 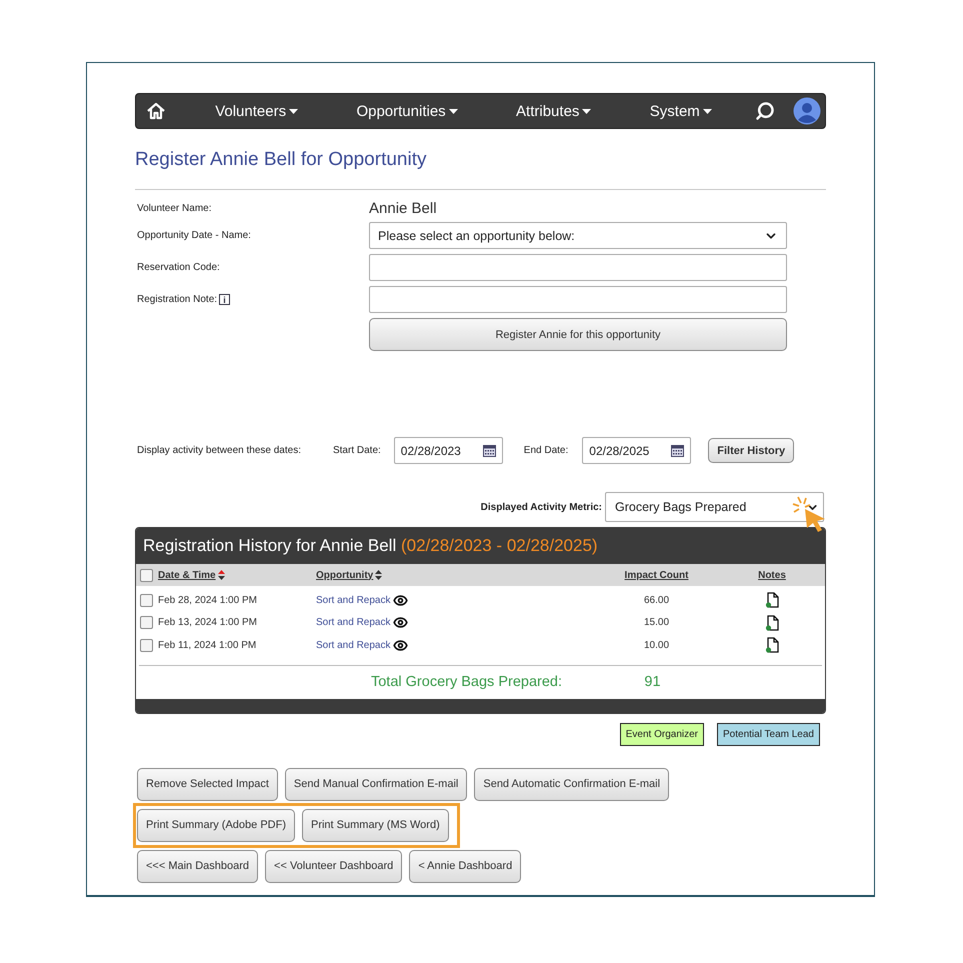 What do you see at coordinates (256, 111) in the screenshot?
I see `nav-menu: Volunteers` at bounding box center [256, 111].